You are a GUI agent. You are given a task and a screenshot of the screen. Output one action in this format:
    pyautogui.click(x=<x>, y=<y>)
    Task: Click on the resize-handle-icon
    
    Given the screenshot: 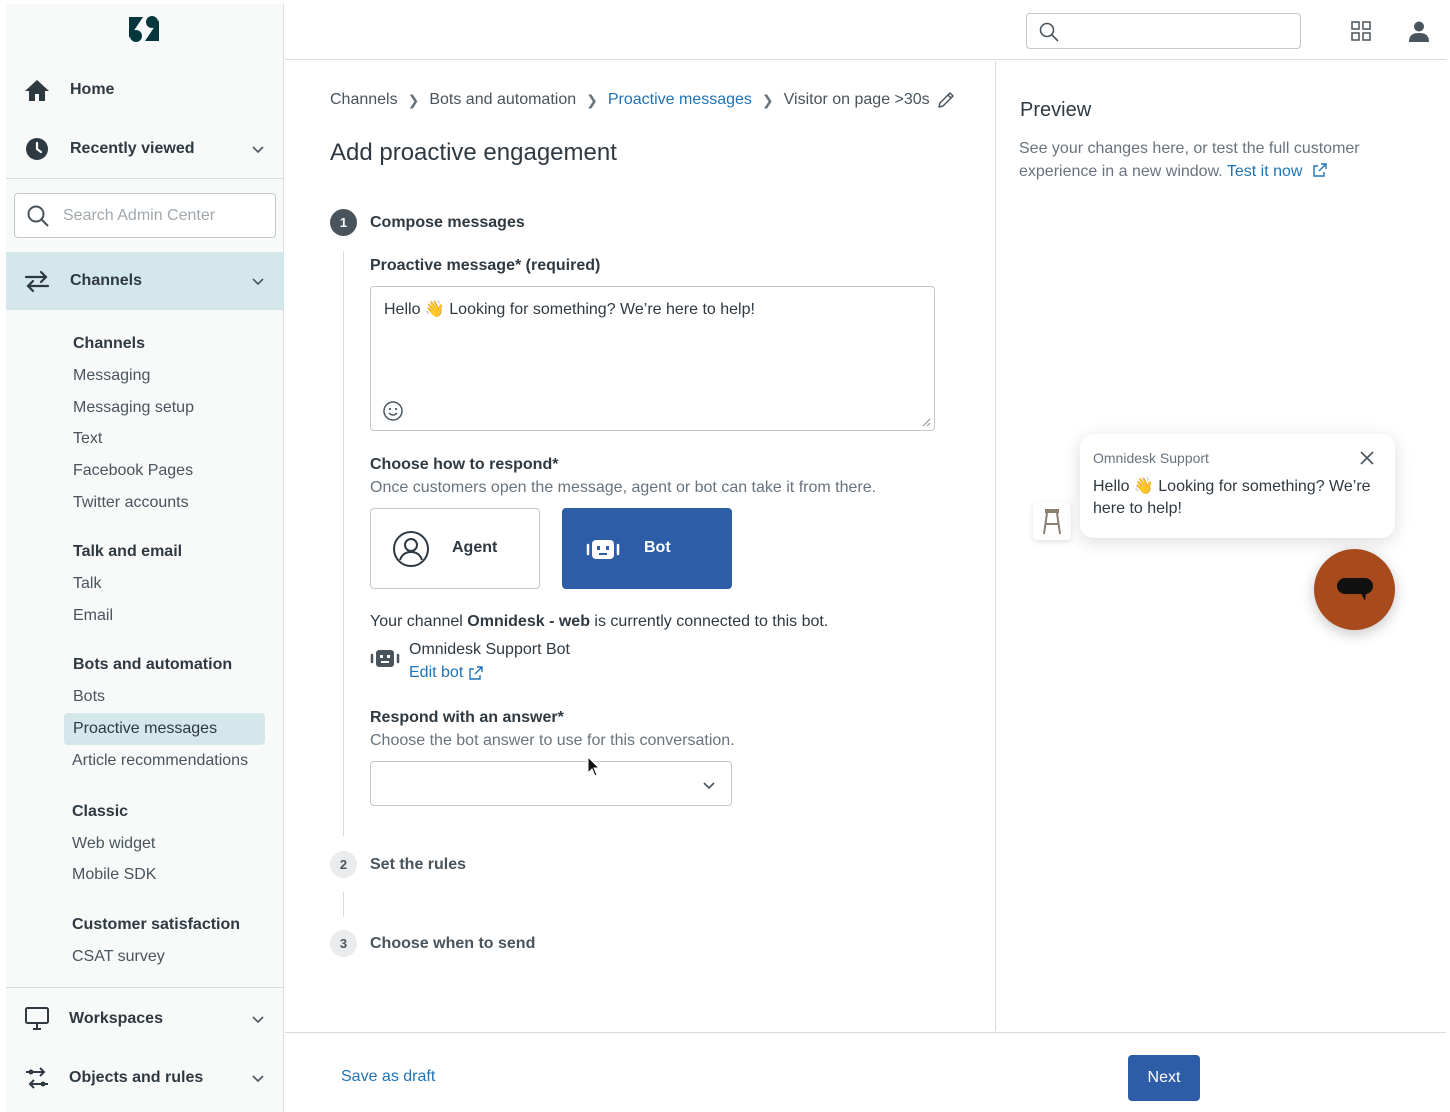 What is the action you would take?
    pyautogui.click(x=926, y=422)
    